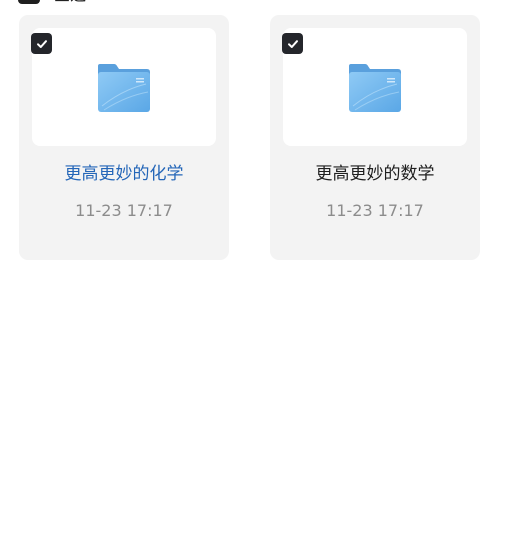  What do you see at coordinates (124, 174) in the screenshot?
I see `file-name: 更高更妙的化学` at bounding box center [124, 174].